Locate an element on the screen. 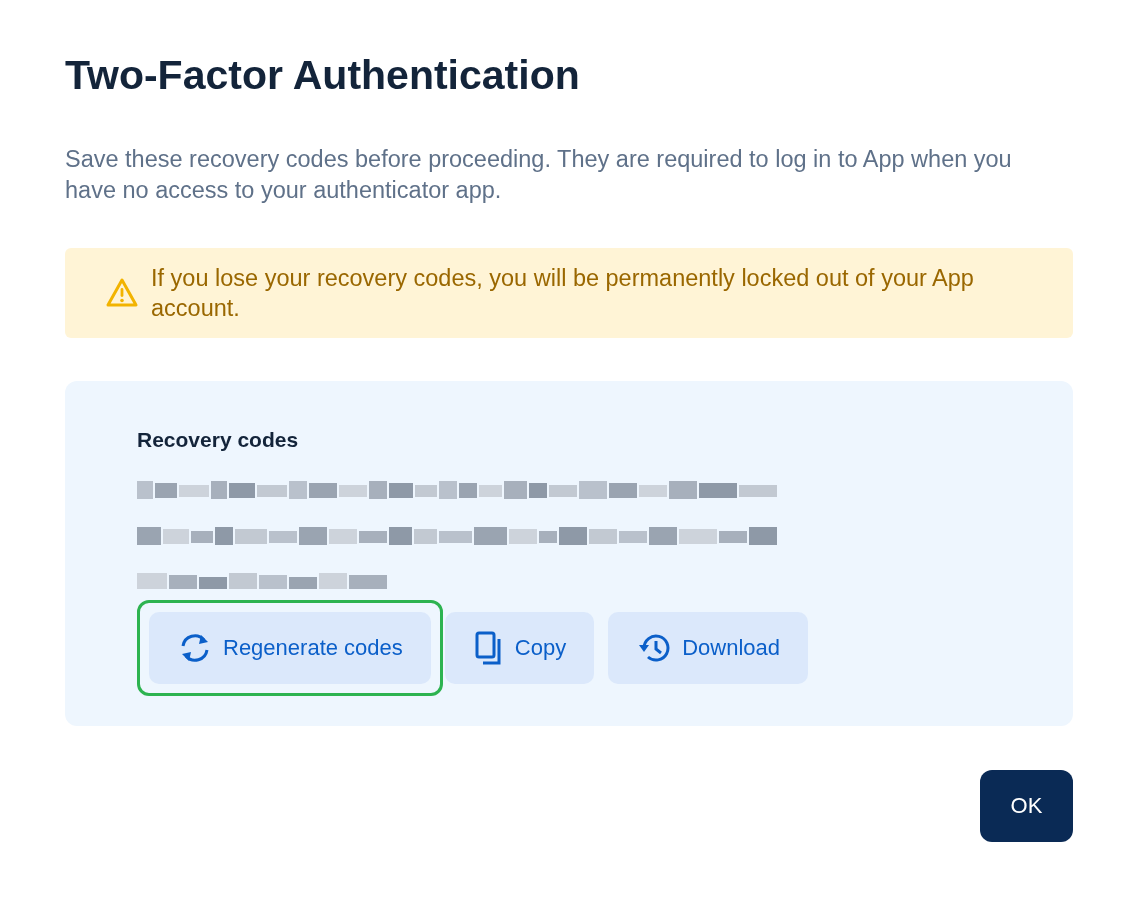 This screenshot has width=1128, height=897. description-text: Save these recovery codes before proceeding. They are required to log in to App when you have no access to your authenticator app. is located at coordinates (539, 175).